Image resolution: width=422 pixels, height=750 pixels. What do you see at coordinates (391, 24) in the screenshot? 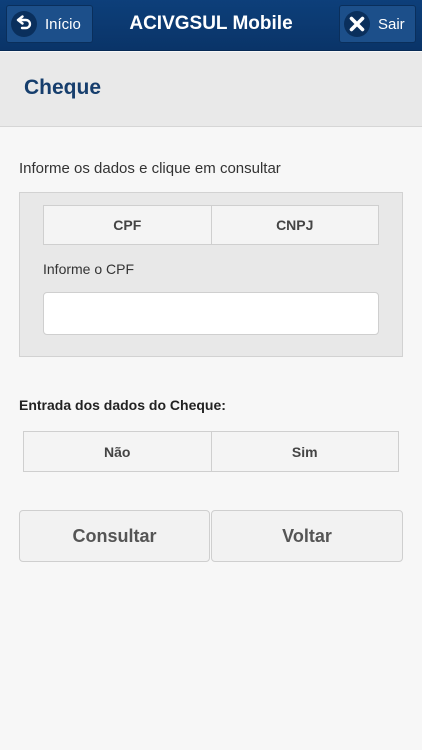
I see `exit-button-label: Sair` at bounding box center [391, 24].